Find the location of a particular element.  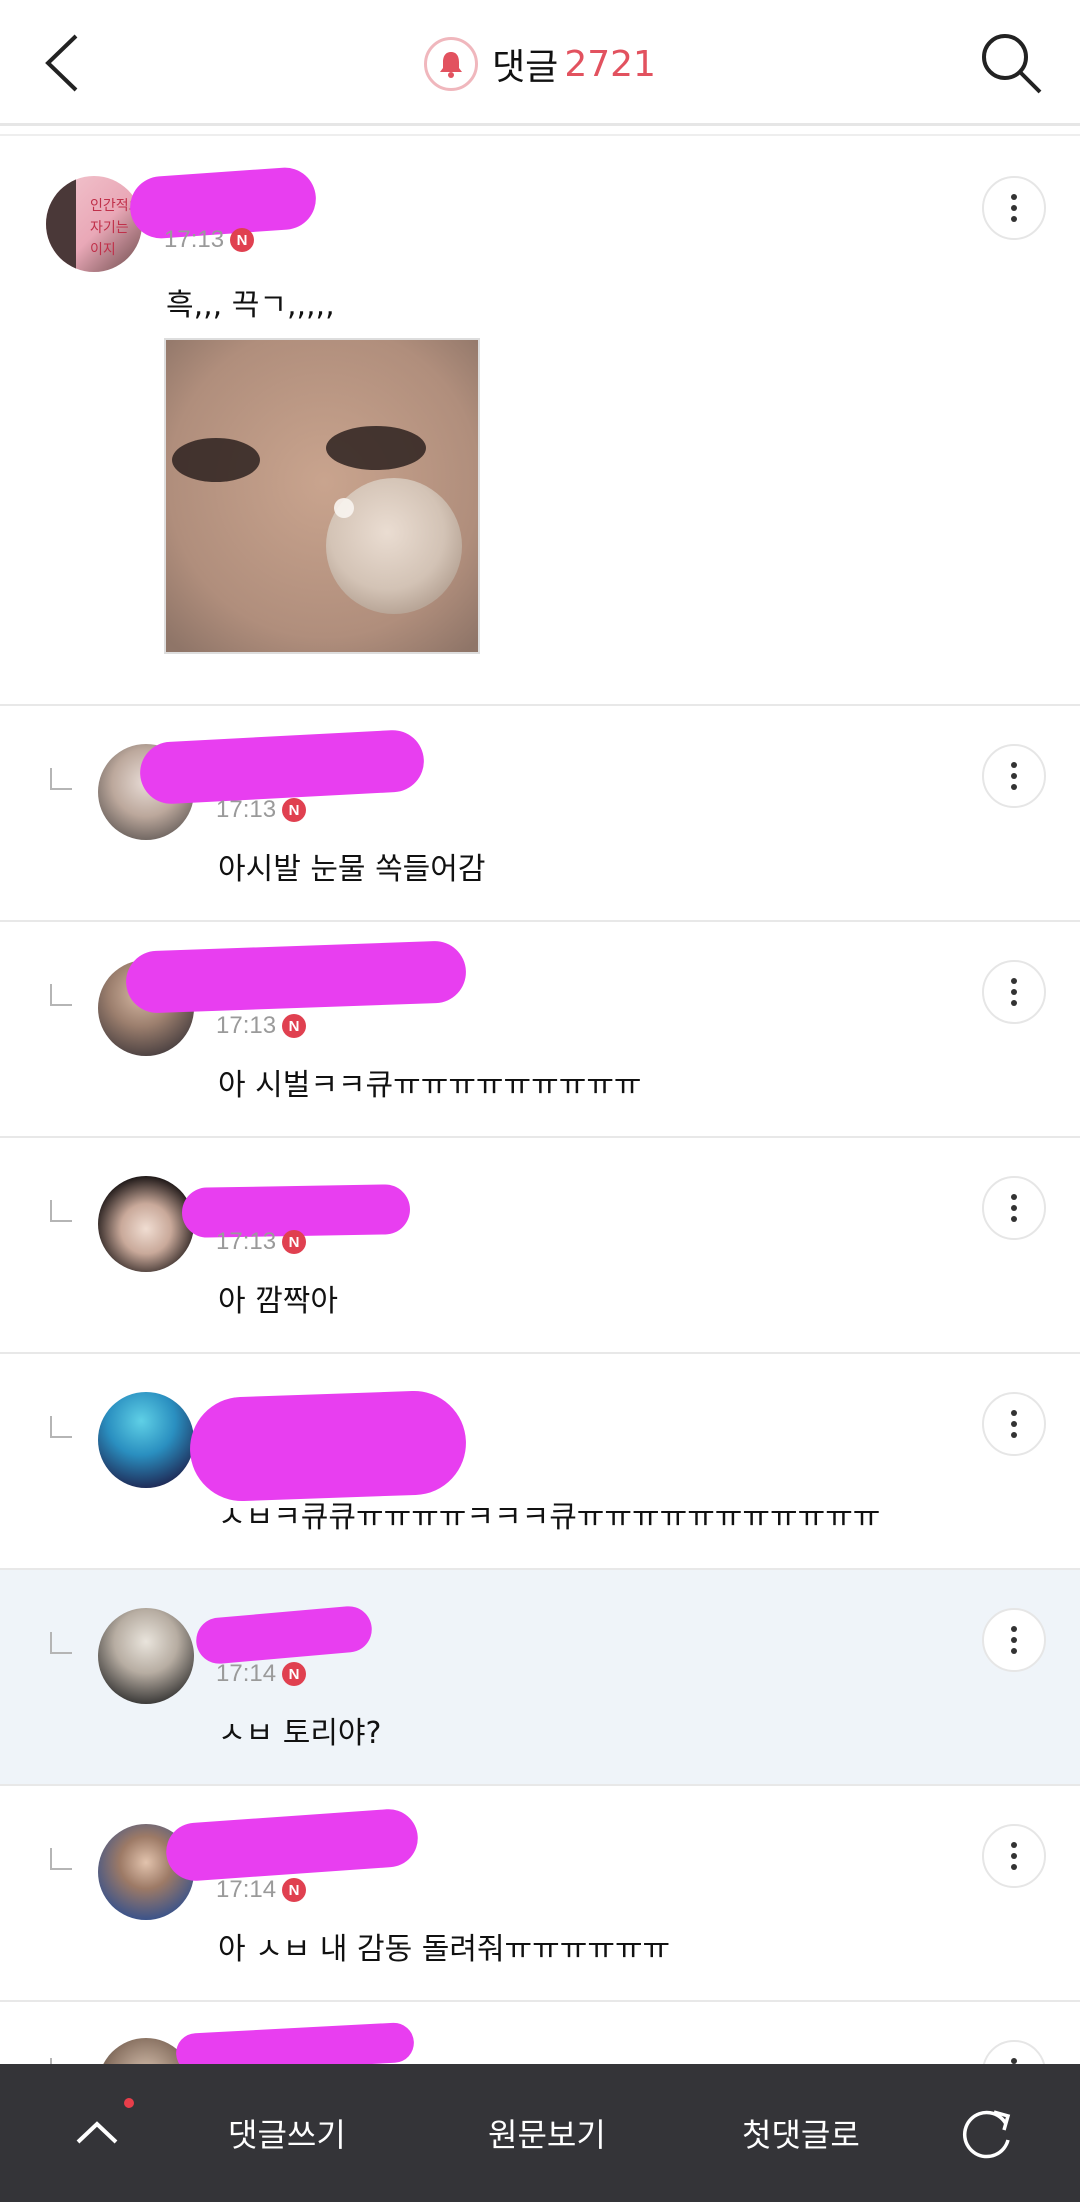

avatar: 인간적으 자기는 이지 is located at coordinates (94, 224).